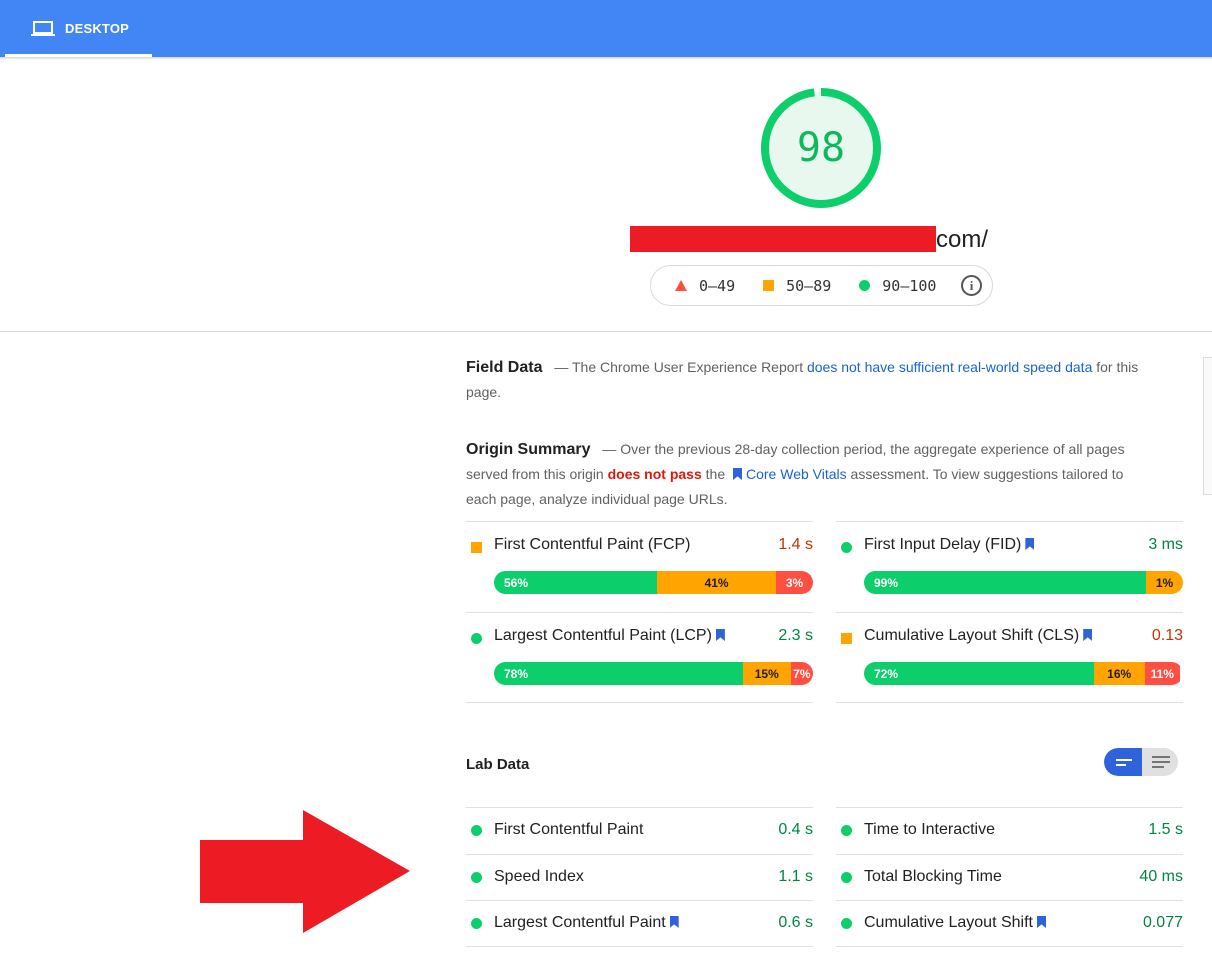 This screenshot has height=953, width=1212. What do you see at coordinates (821, 148) in the screenshot?
I see `performance-score: 98` at bounding box center [821, 148].